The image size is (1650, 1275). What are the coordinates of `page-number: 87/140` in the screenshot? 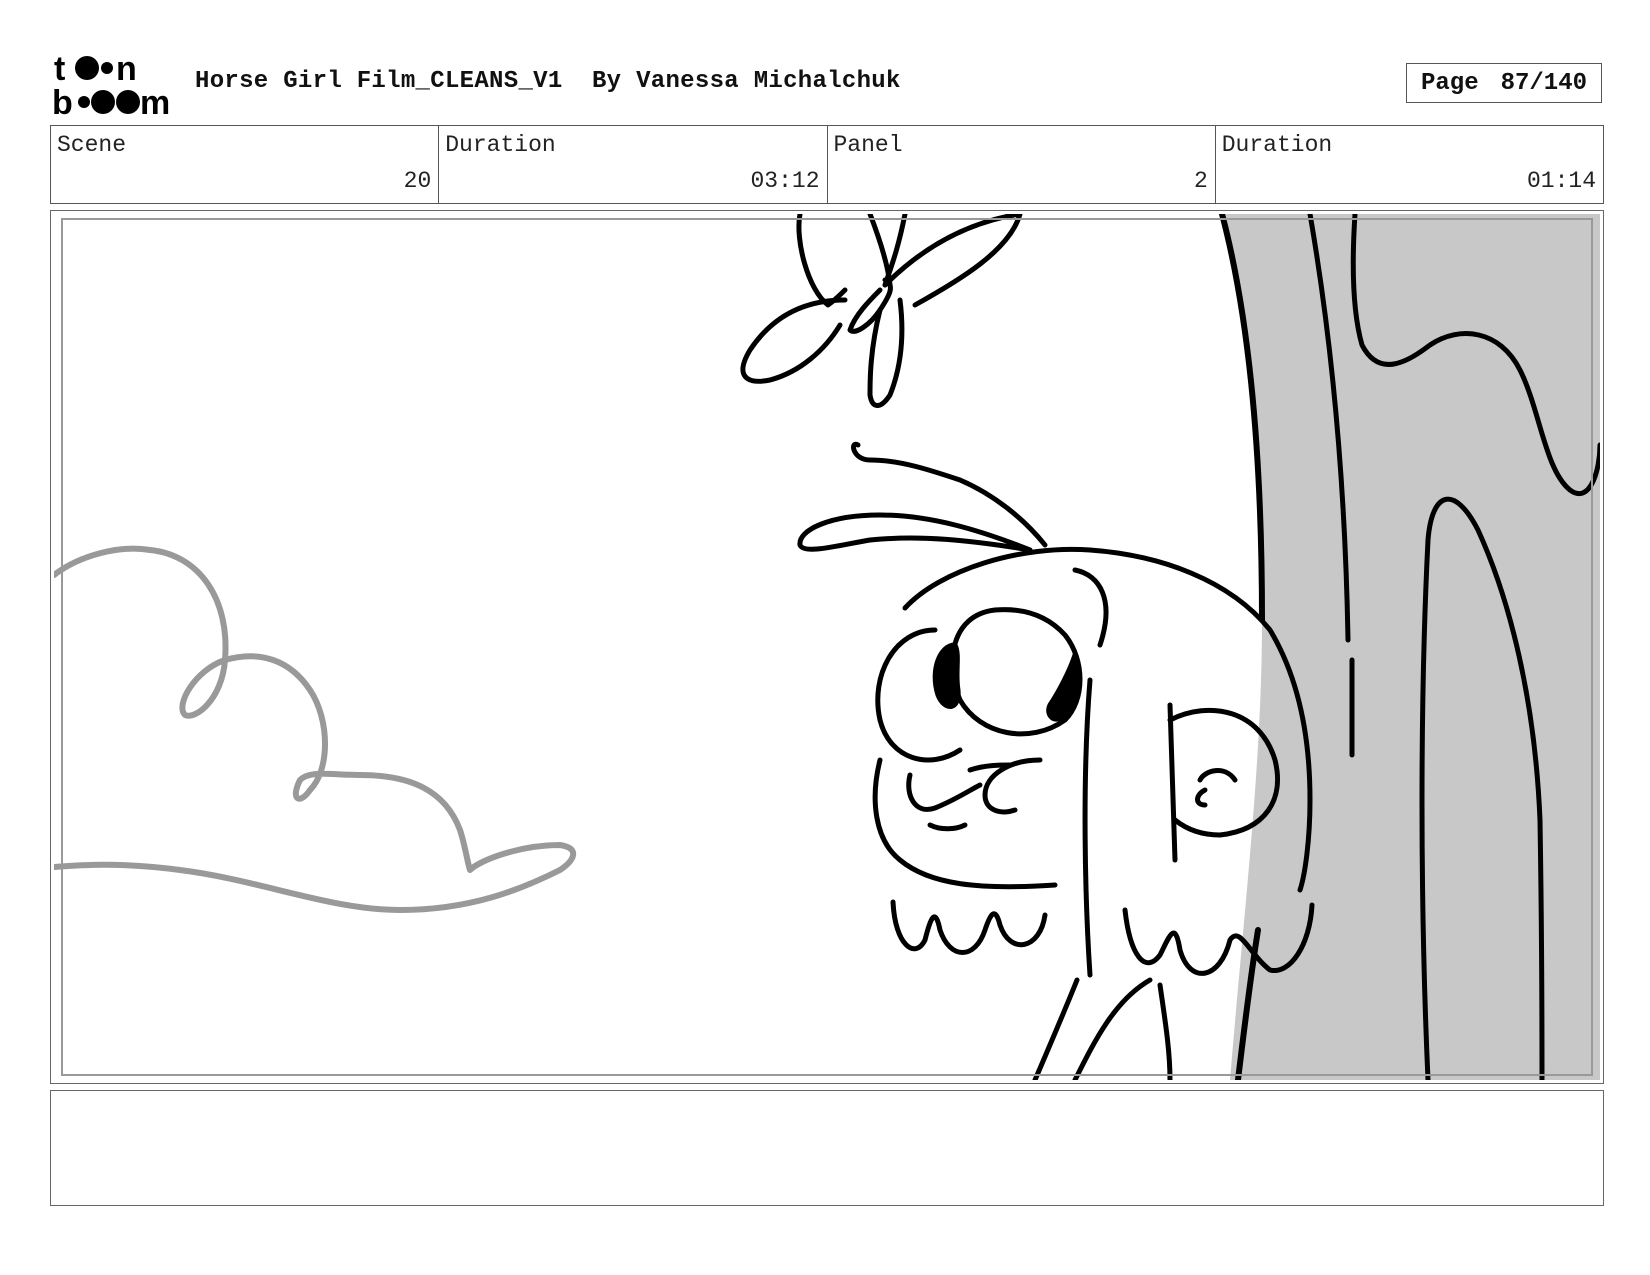 It's located at (1544, 83).